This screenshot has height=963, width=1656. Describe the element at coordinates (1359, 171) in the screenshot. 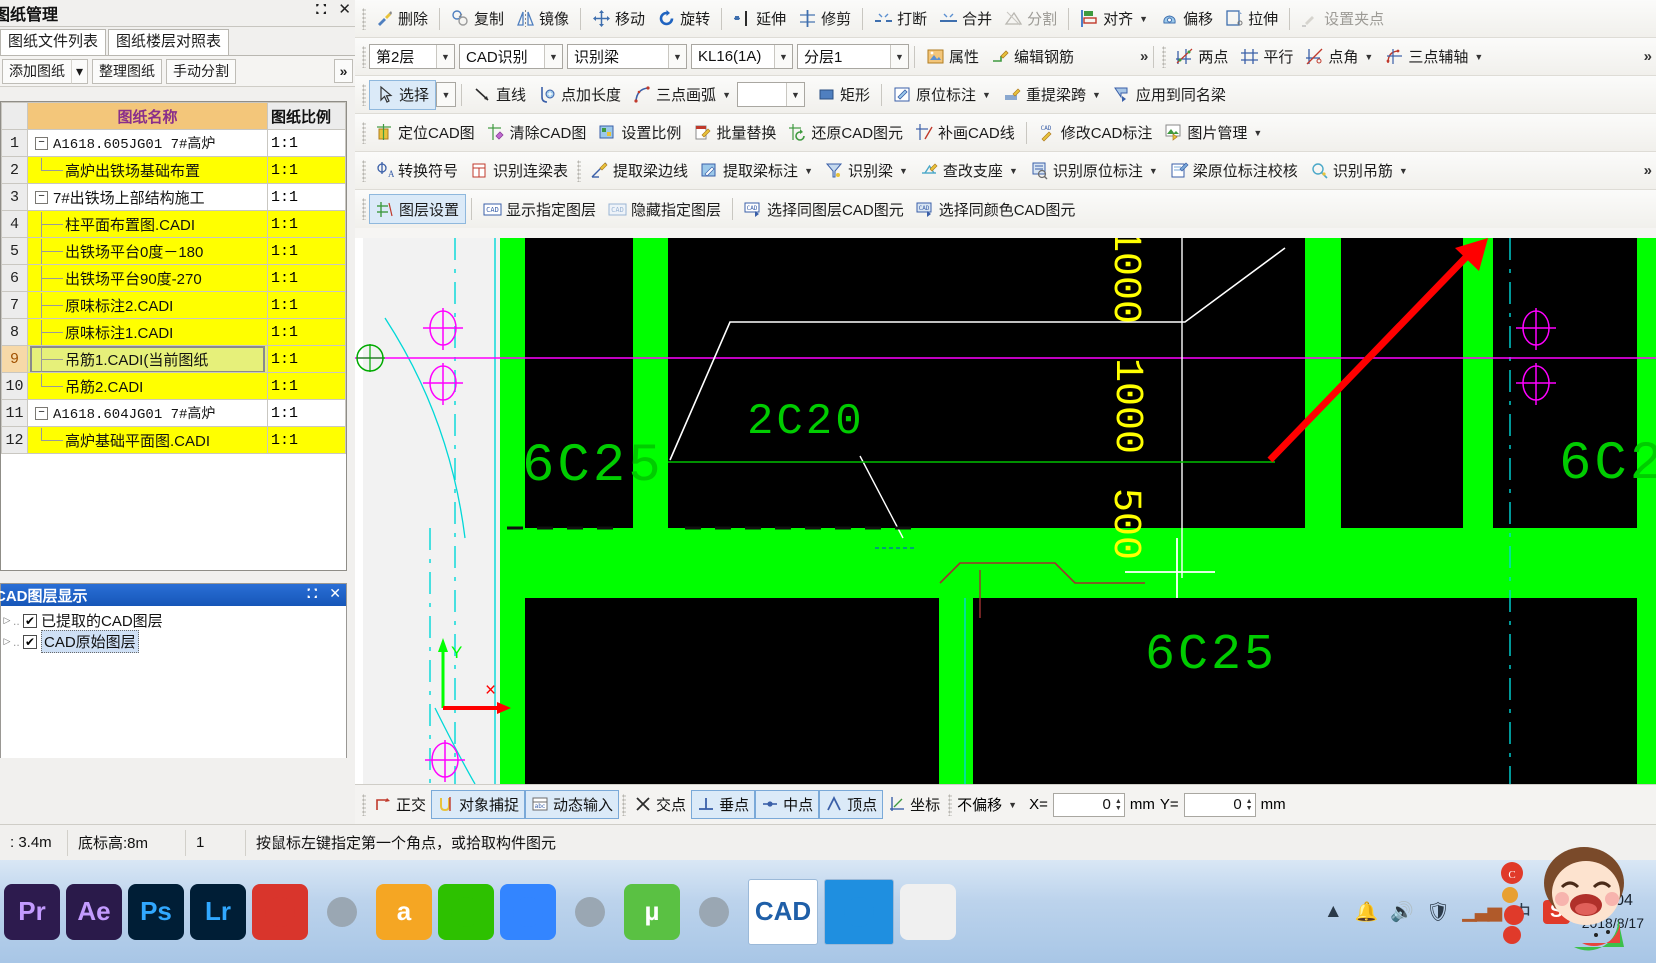

I see `recognize-hanger-button: 识别吊筋 ▼` at that location.